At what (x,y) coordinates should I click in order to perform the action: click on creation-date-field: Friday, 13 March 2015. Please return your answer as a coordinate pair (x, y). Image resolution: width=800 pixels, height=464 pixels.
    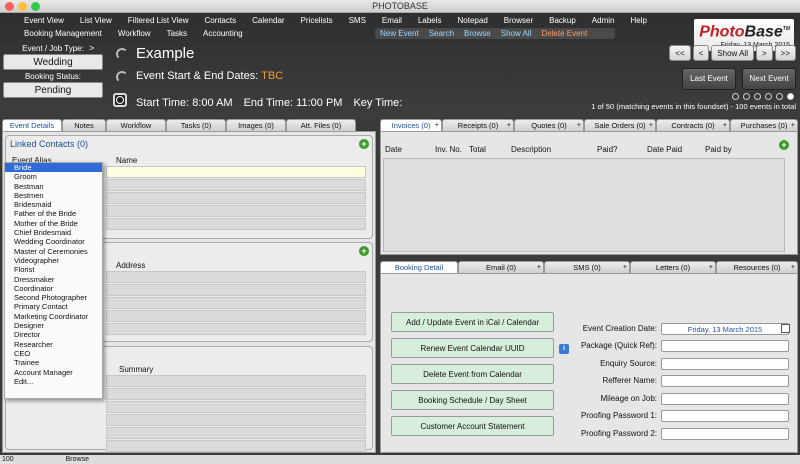
    Looking at the image, I should click on (725, 329).